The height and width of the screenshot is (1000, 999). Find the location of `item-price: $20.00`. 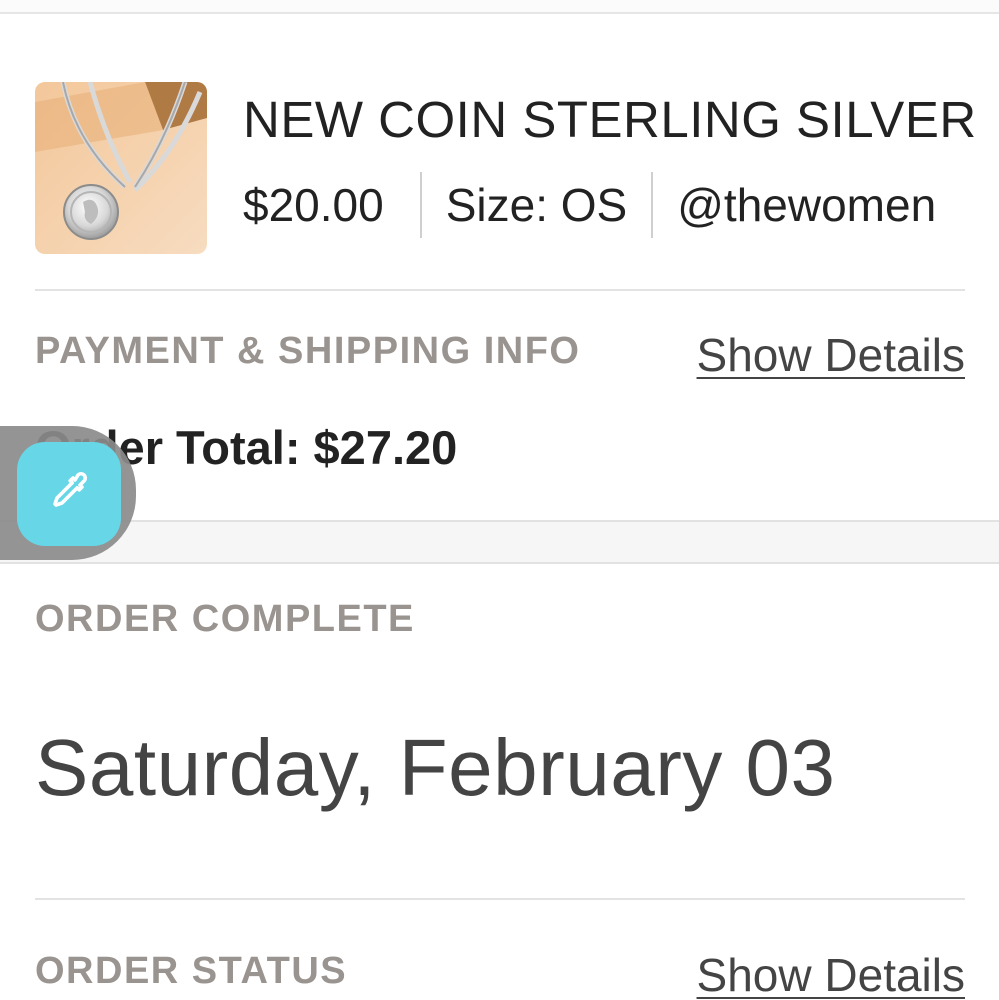

item-price: $20.00 is located at coordinates (313, 205).